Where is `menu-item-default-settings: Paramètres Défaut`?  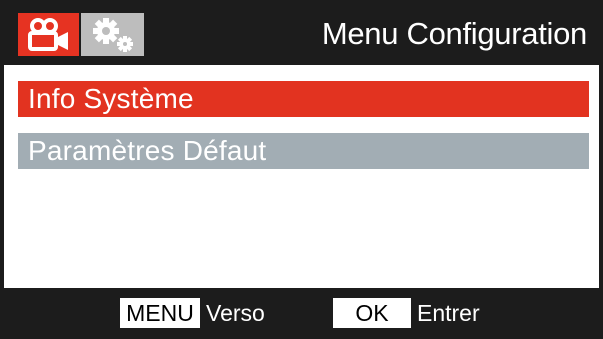
menu-item-default-settings: Paramètres Défaut is located at coordinates (303, 151).